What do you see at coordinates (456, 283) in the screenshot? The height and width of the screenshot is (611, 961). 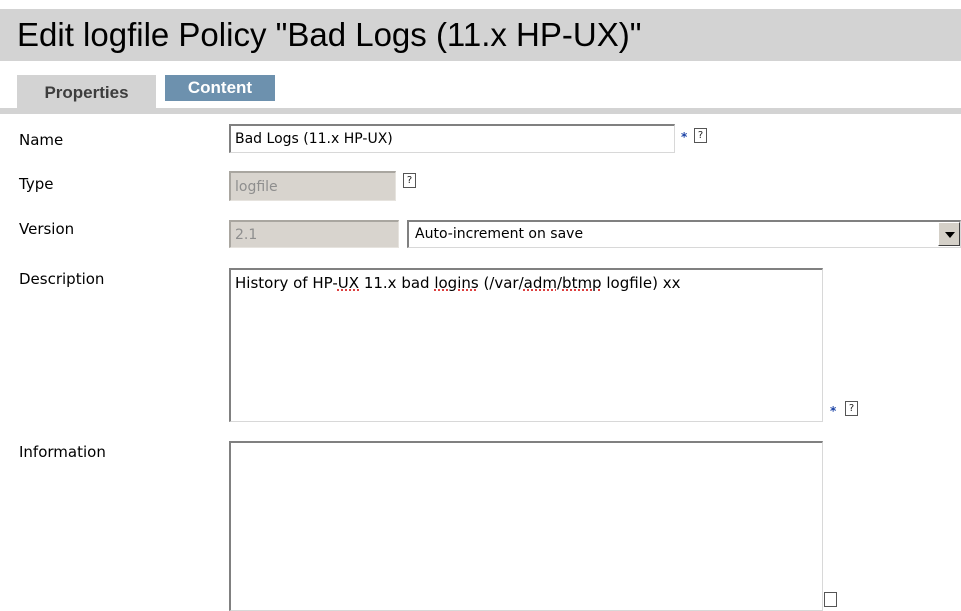 I see `description-text-part: logins` at bounding box center [456, 283].